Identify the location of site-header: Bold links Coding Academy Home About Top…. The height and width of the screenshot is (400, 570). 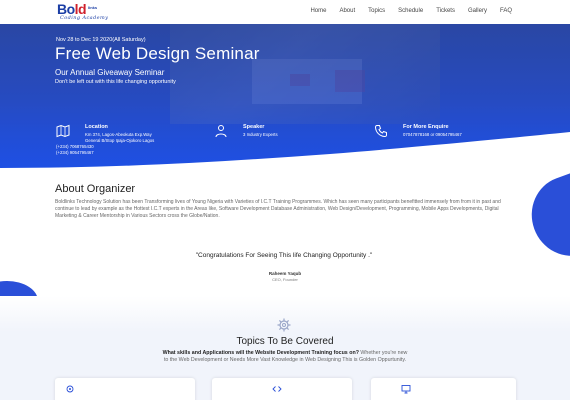
(285, 12).